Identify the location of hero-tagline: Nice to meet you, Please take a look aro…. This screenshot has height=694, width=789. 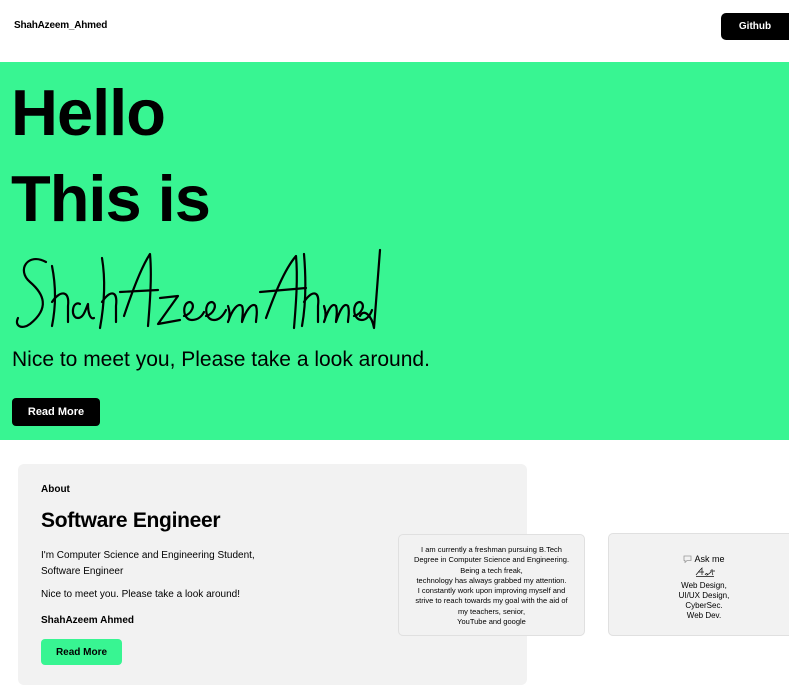
(221, 359).